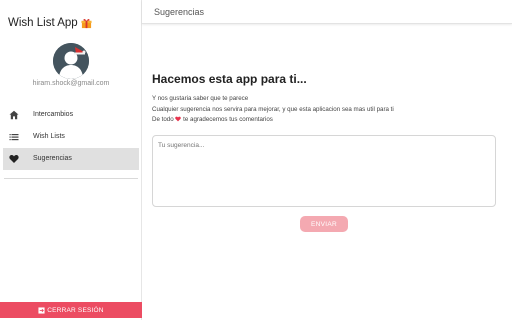  What do you see at coordinates (43, 23) in the screenshot?
I see `app-title: Wish List App` at bounding box center [43, 23].